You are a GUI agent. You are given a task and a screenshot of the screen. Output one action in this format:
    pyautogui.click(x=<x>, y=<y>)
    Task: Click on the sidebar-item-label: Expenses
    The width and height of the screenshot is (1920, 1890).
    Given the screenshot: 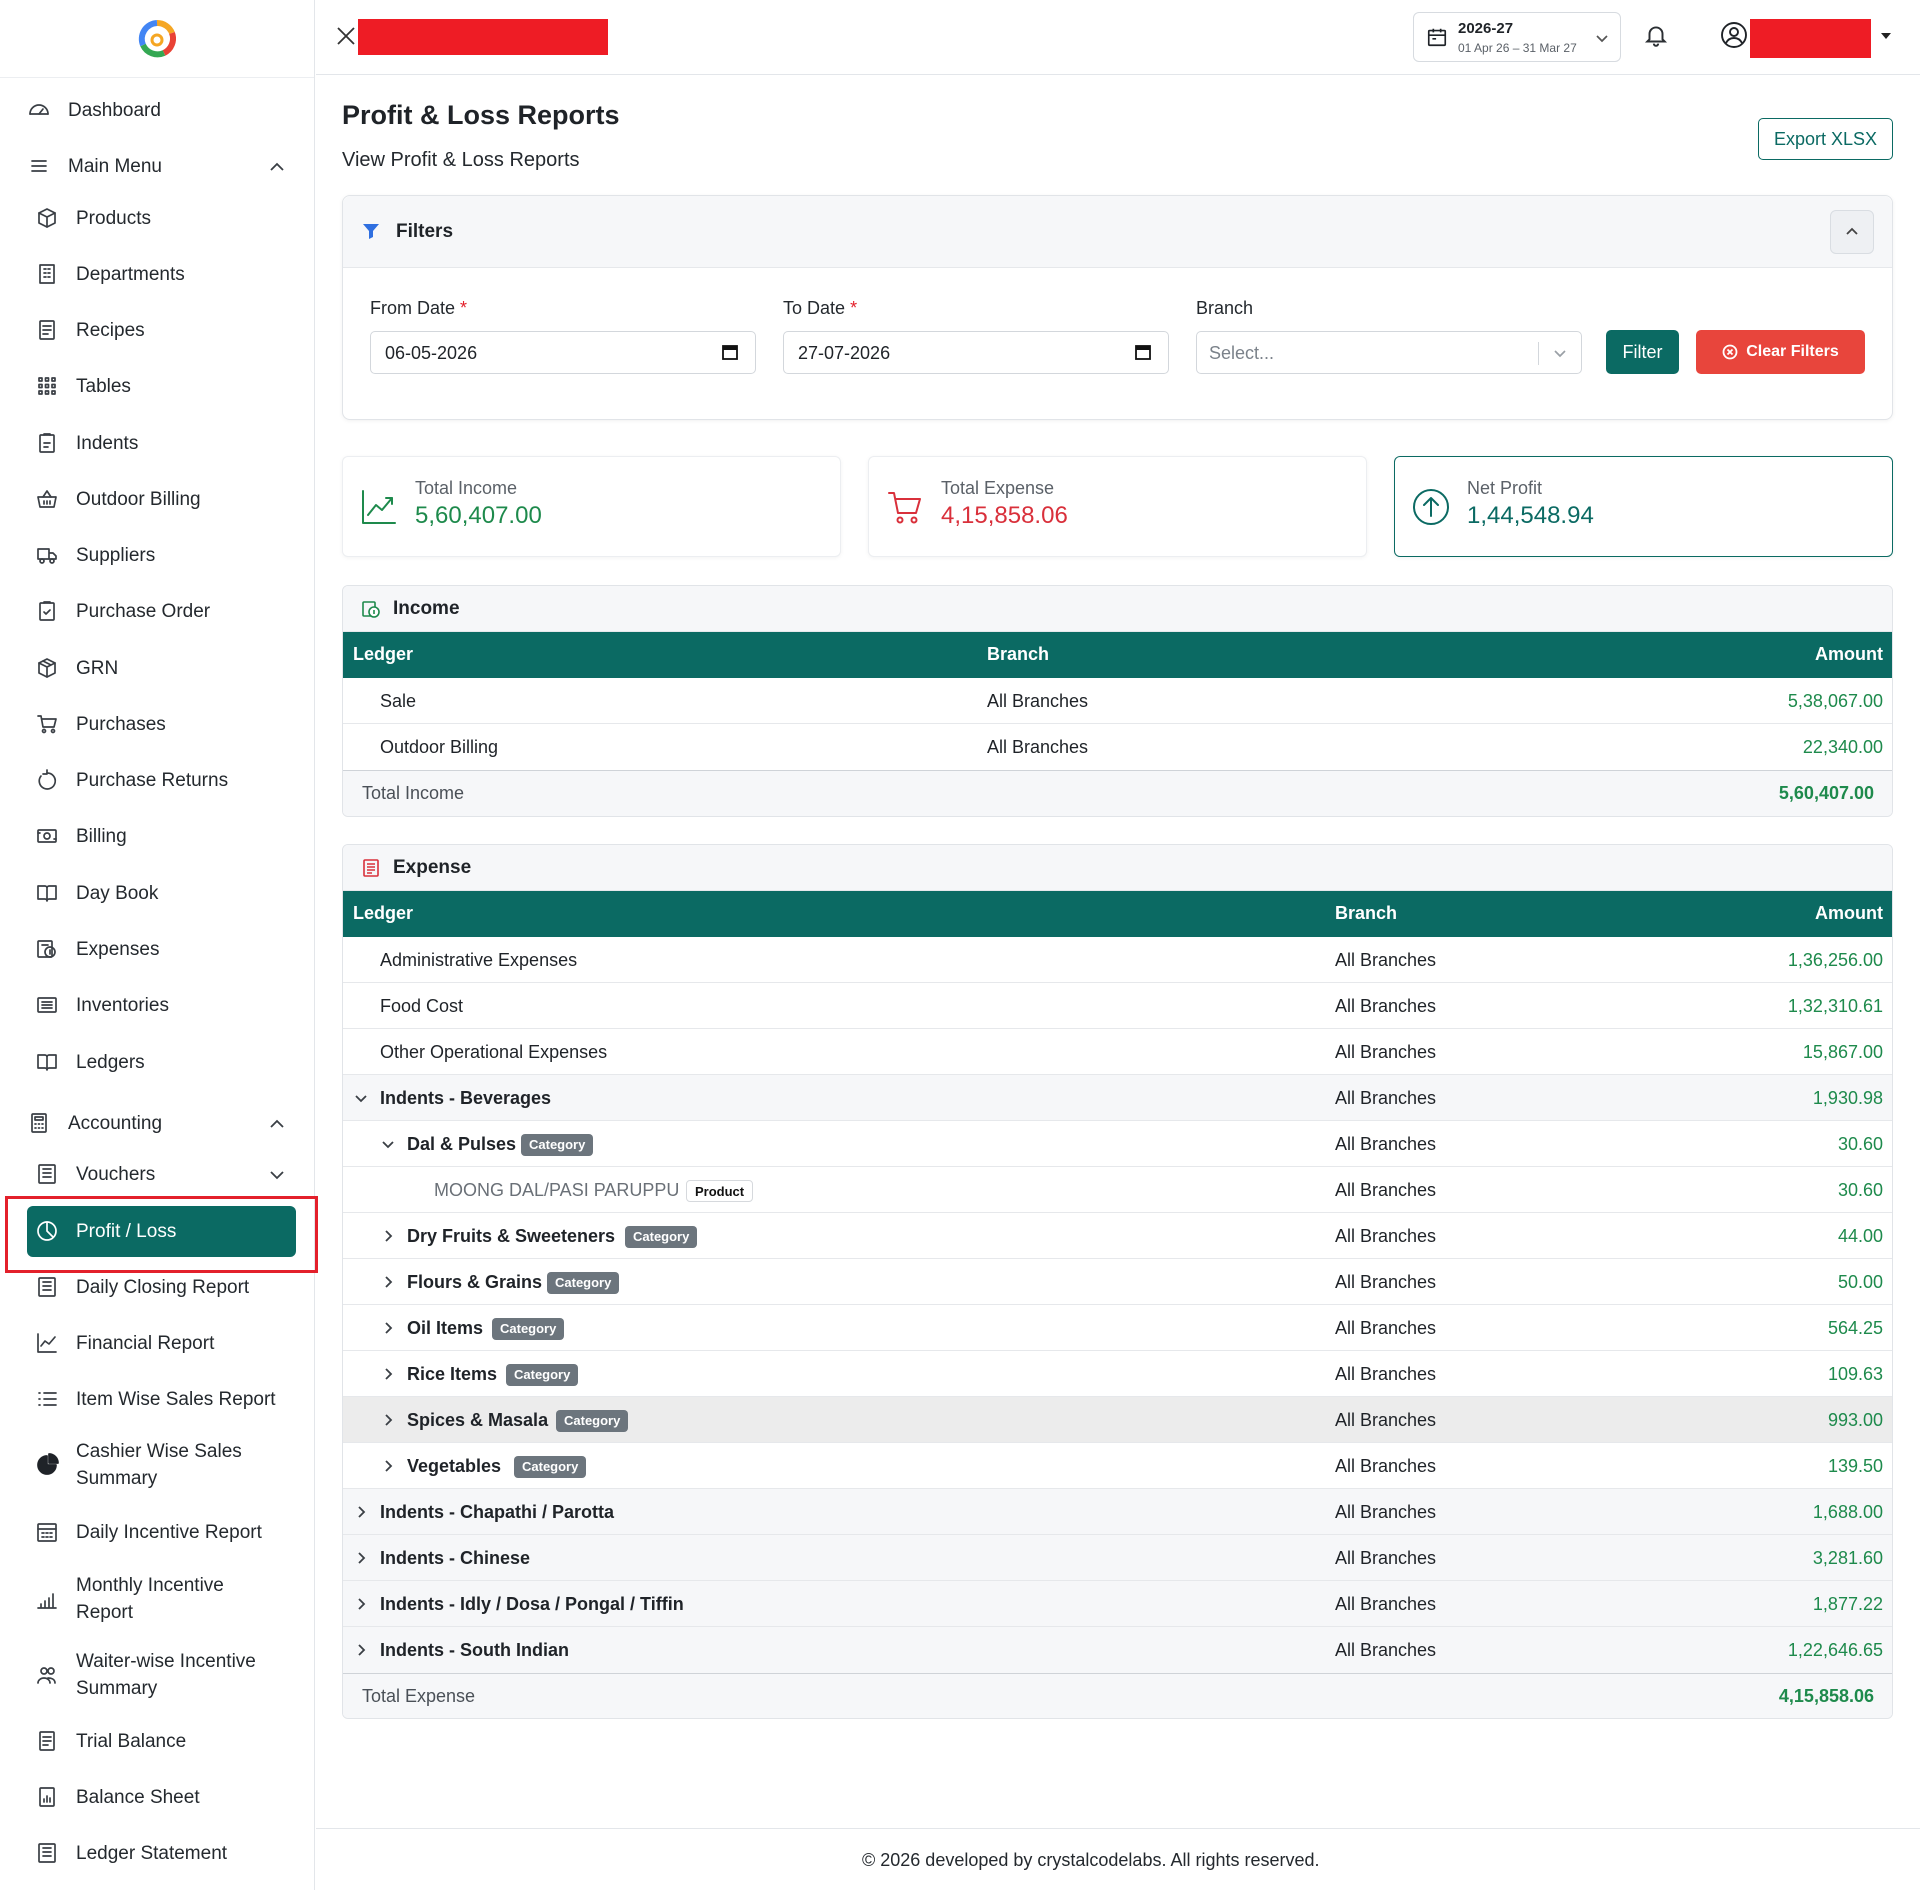 What is the action you would take?
    pyautogui.click(x=118, y=949)
    